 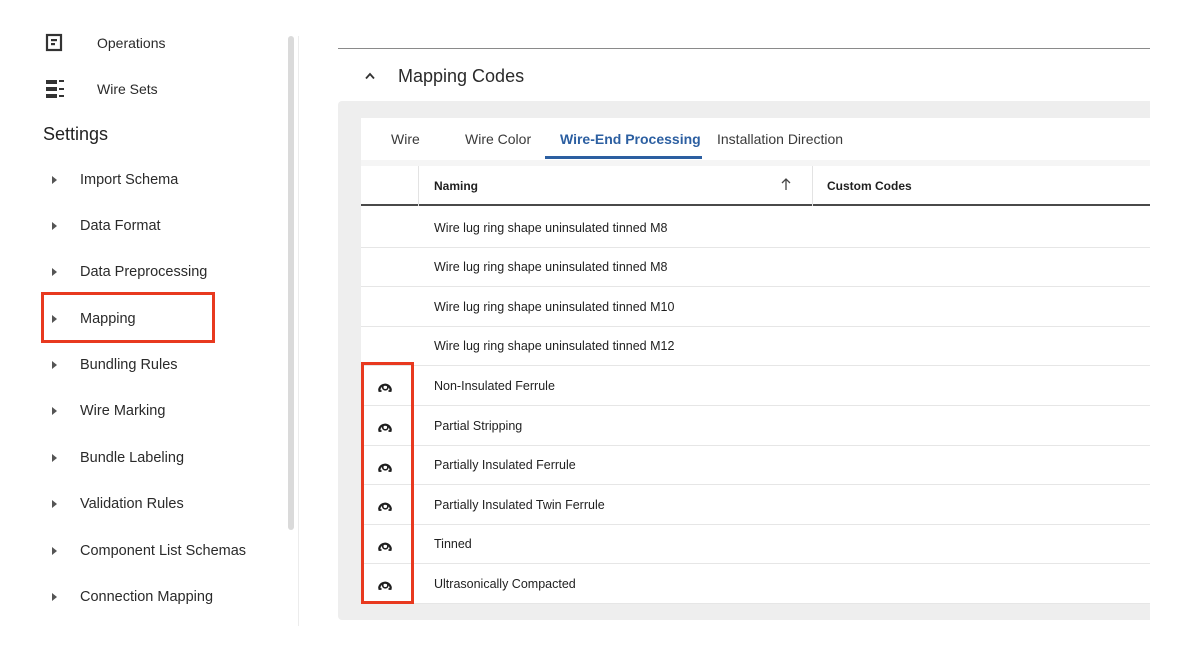 I want to click on naming-cell: Partially Insulated Ferrule, so click(x=505, y=465).